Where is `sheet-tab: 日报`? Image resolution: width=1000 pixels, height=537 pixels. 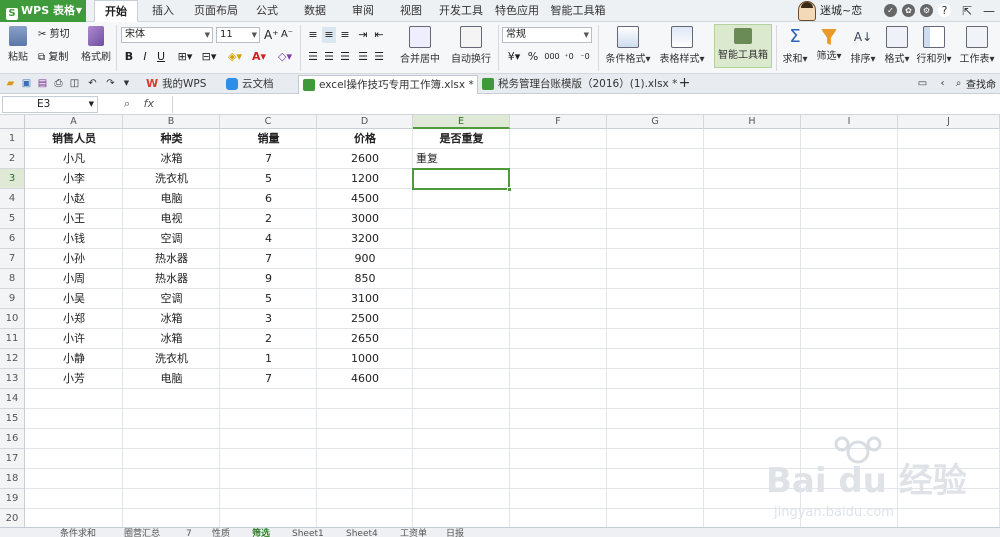
sheet-tab: 日报 is located at coordinates (455, 533).